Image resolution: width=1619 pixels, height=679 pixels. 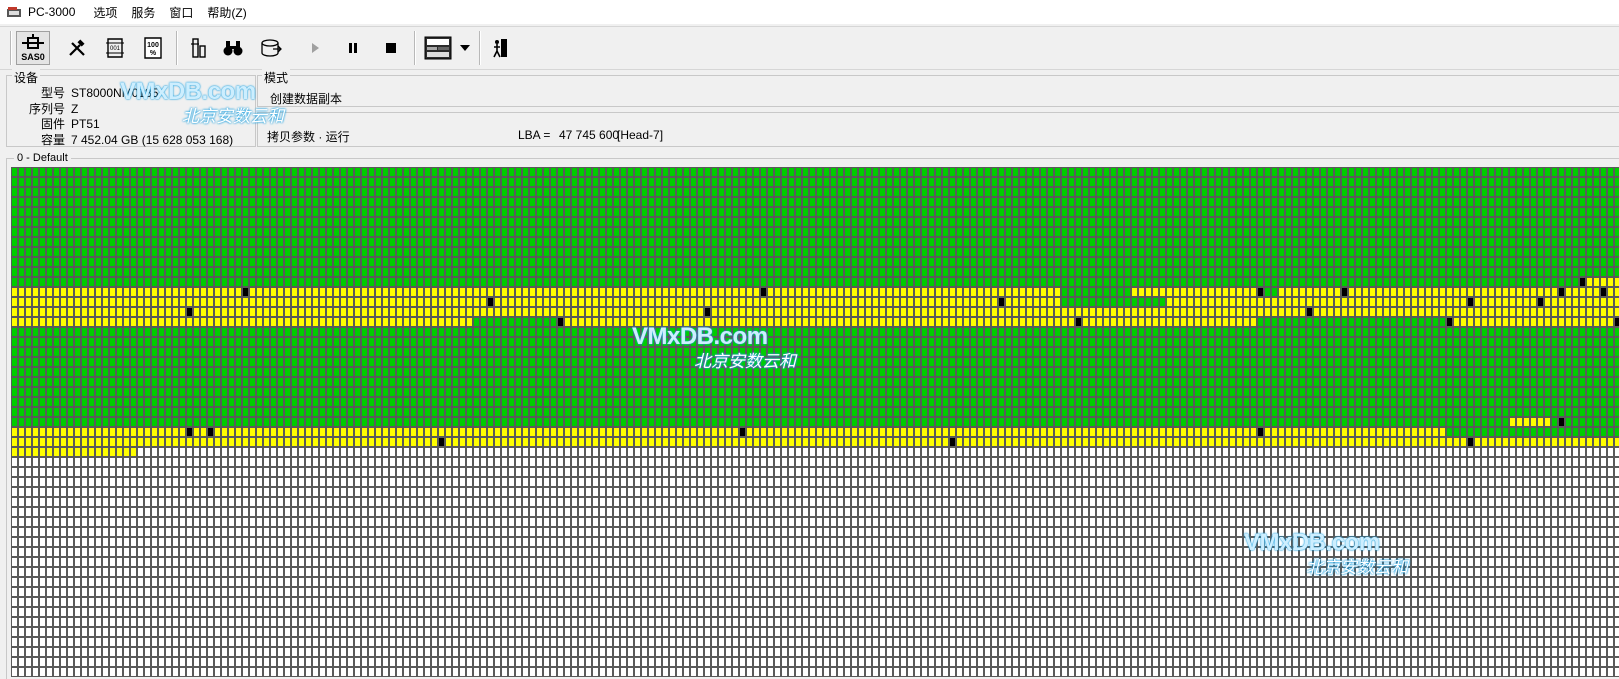 I want to click on head-map-button, so click(x=199, y=48).